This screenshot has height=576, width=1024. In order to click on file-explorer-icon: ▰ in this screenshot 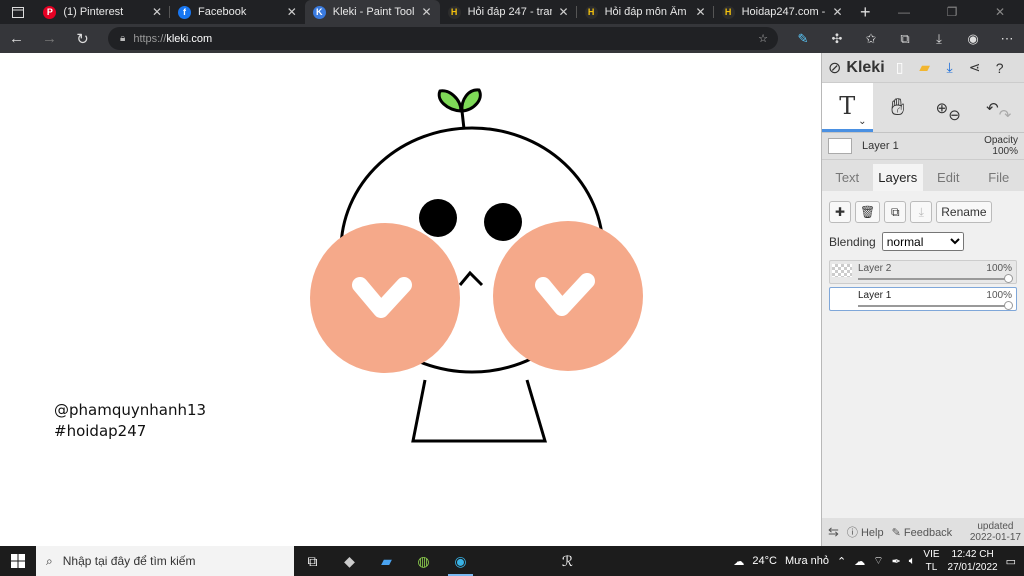, I will do `click(386, 561)`.